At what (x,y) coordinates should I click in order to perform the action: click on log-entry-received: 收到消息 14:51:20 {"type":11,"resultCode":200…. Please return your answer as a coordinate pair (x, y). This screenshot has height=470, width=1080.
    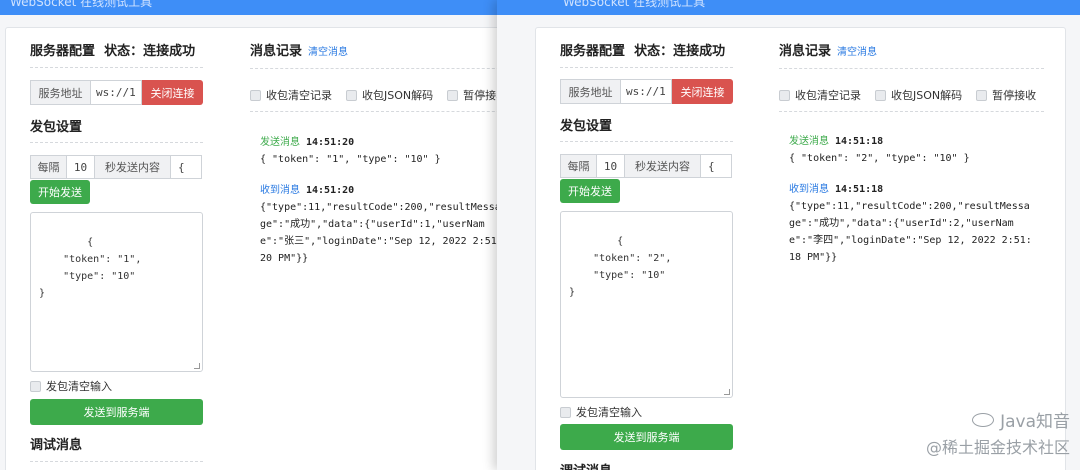
    Looking at the image, I should click on (378, 224).